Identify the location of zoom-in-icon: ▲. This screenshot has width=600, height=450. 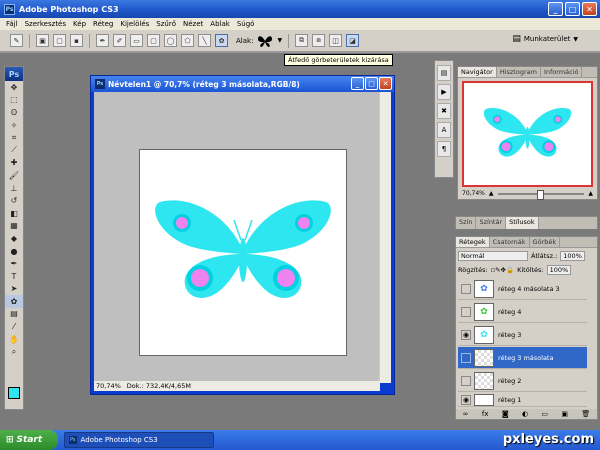
(590, 193).